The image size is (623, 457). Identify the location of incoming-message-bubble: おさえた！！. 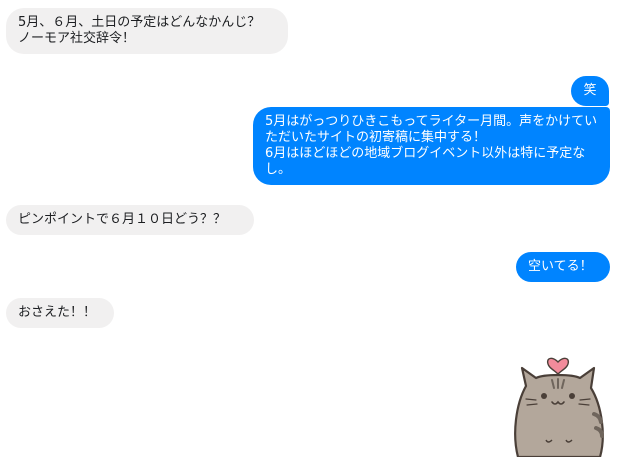
(60, 313).